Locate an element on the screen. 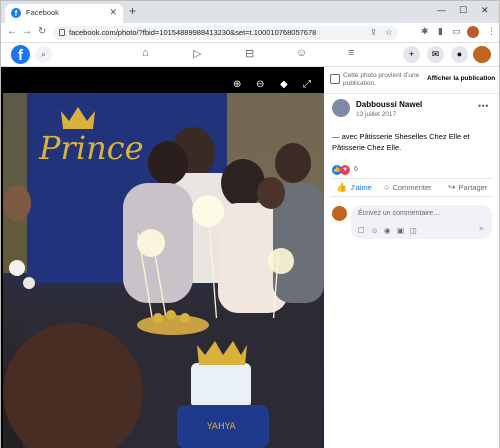  messenger-icon: ✉ is located at coordinates (435, 54).